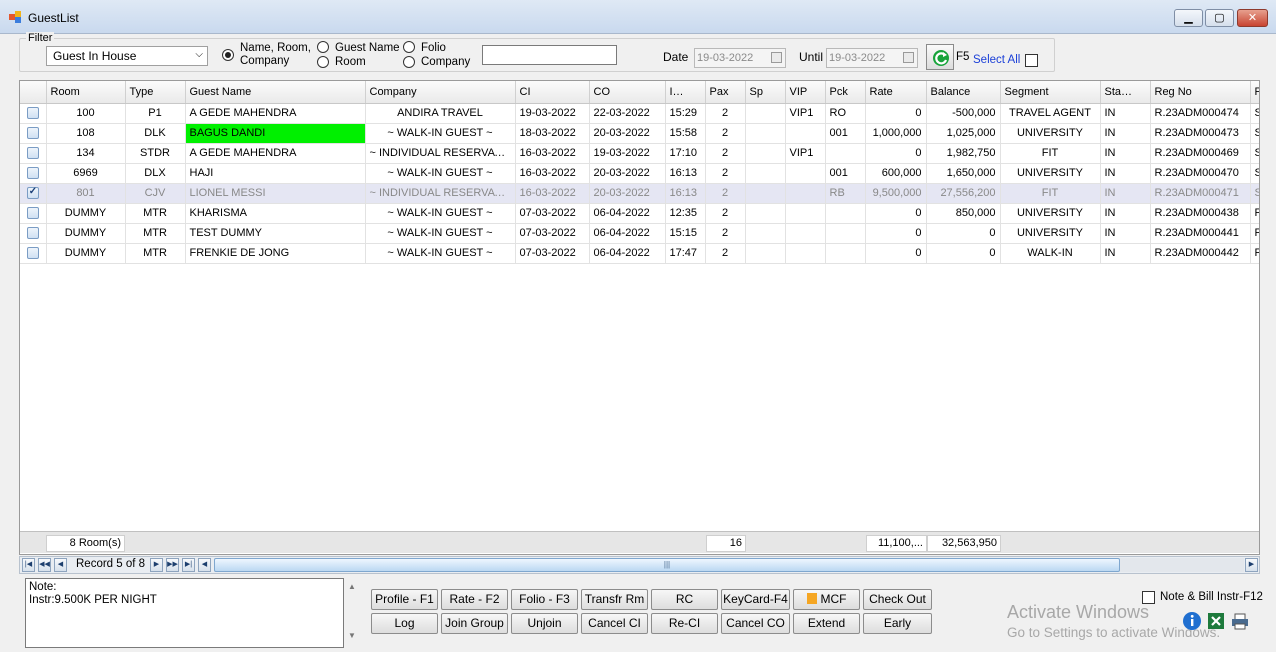 This screenshot has width=1276, height=652. I want to click on mcf-label: MCF, so click(833, 599).